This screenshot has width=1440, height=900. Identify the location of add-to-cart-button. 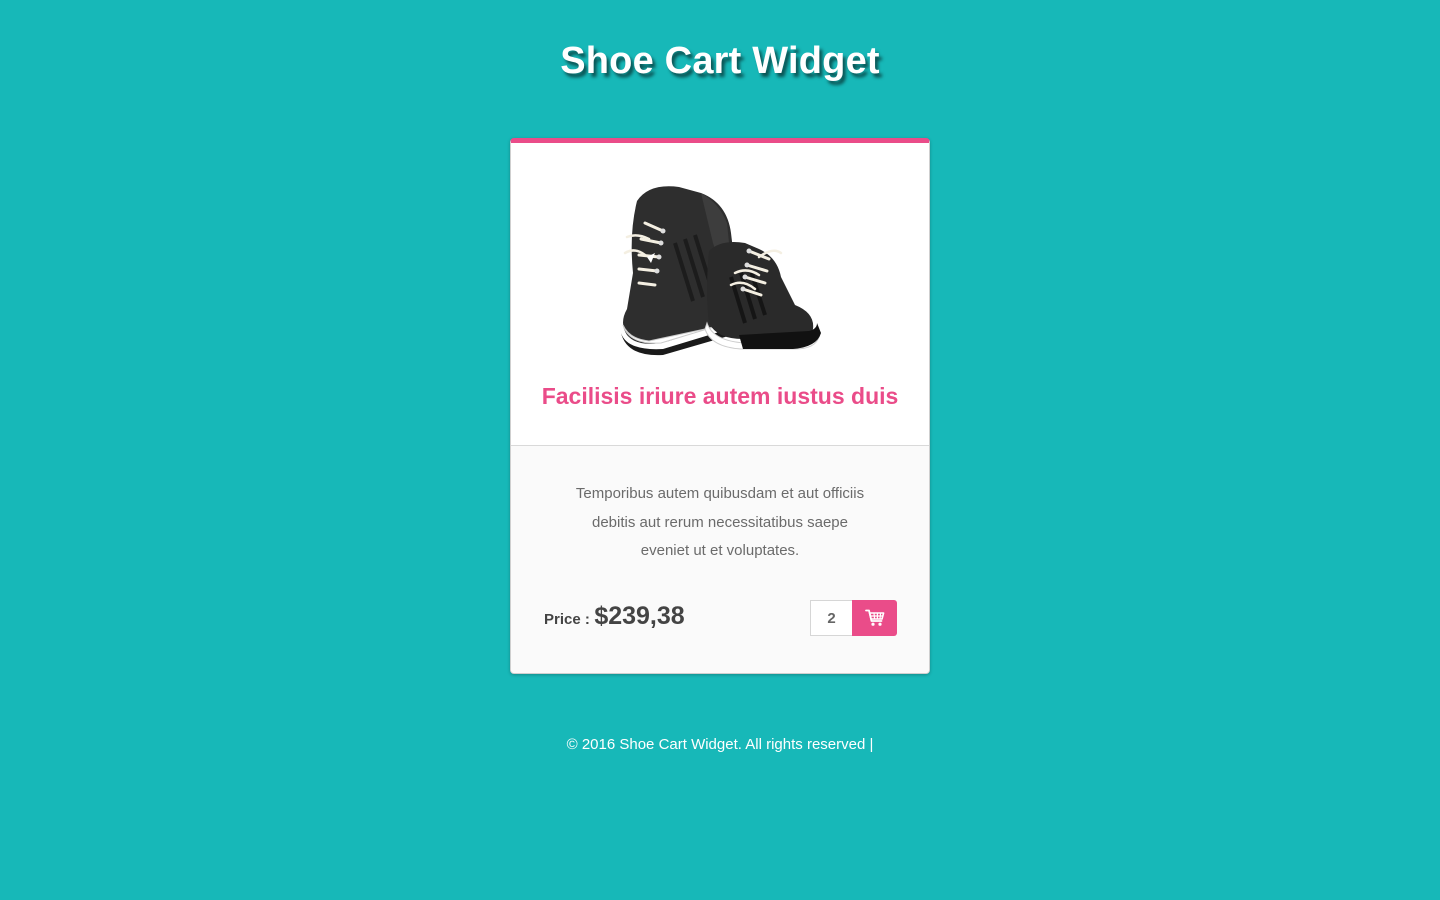
(874, 618).